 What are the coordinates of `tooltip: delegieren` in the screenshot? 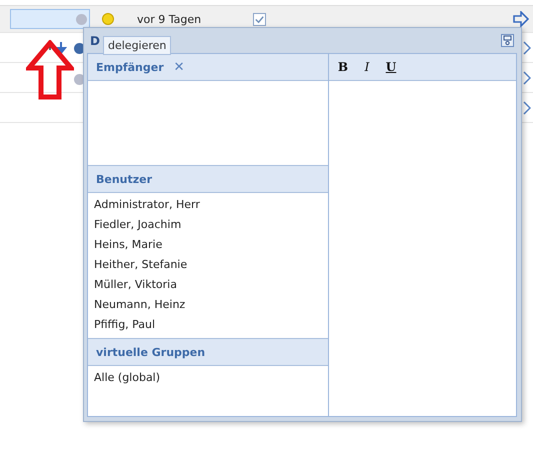 It's located at (137, 45).